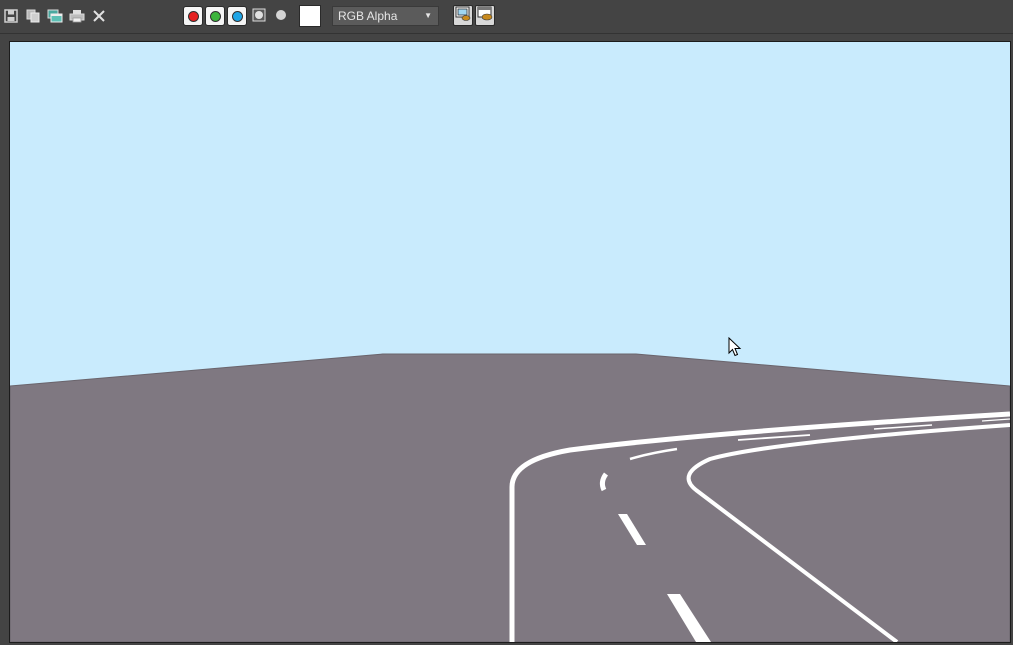  I want to click on mouse-cursor-icon, so click(735, 348).